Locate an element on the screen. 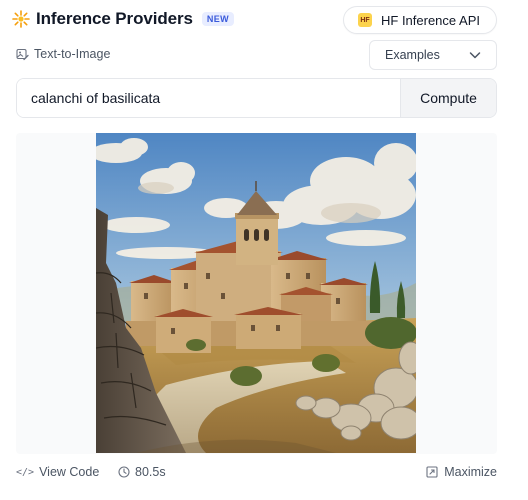  brand: Inference Providers NEW is located at coordinates (123, 19).